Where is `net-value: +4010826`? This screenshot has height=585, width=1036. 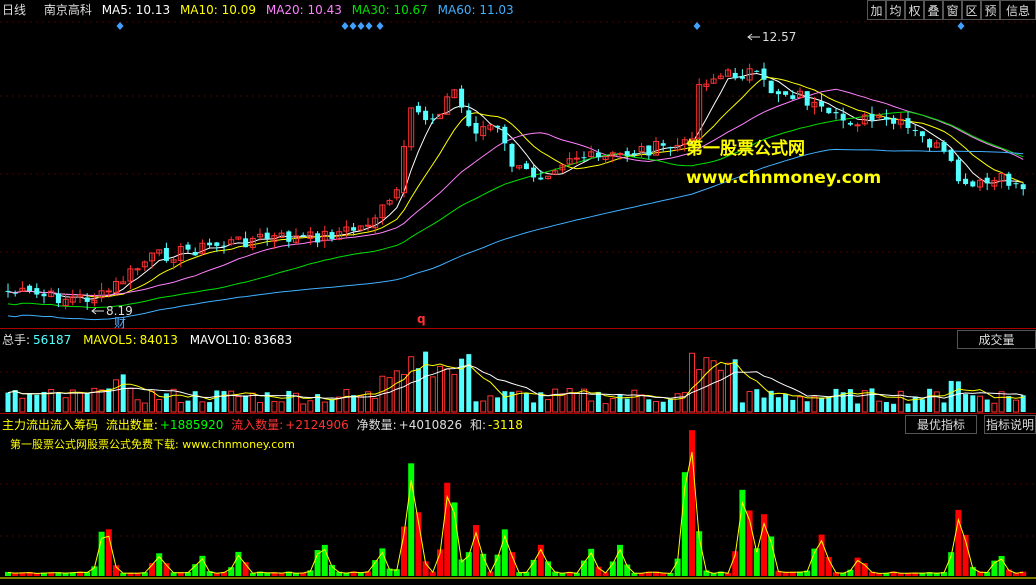
net-value: +4010826 is located at coordinates (430, 425).